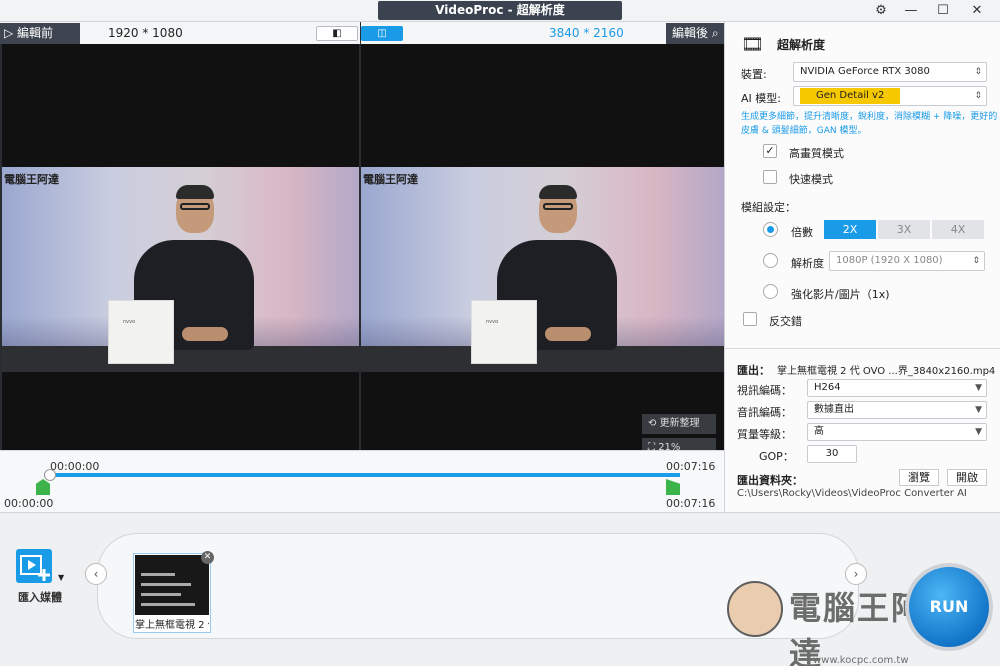 The image size is (1000, 666). I want to click on scroll-left-button: ‹, so click(96, 574).